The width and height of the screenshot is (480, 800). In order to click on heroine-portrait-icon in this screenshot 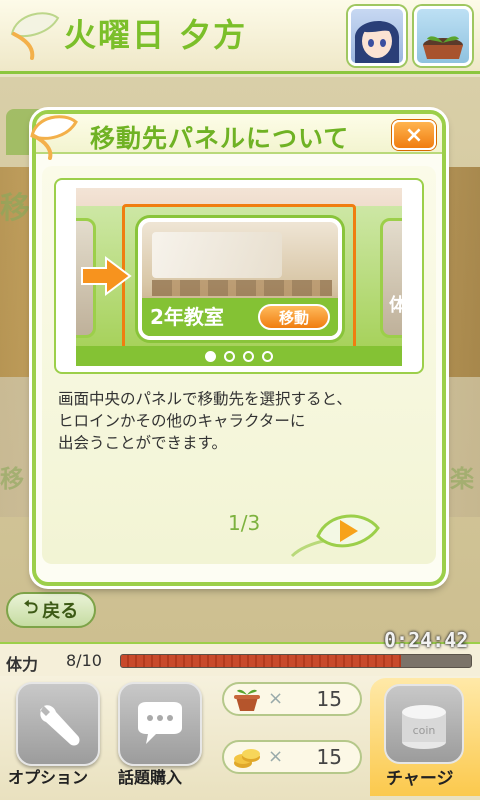, I will do `click(377, 42)`.